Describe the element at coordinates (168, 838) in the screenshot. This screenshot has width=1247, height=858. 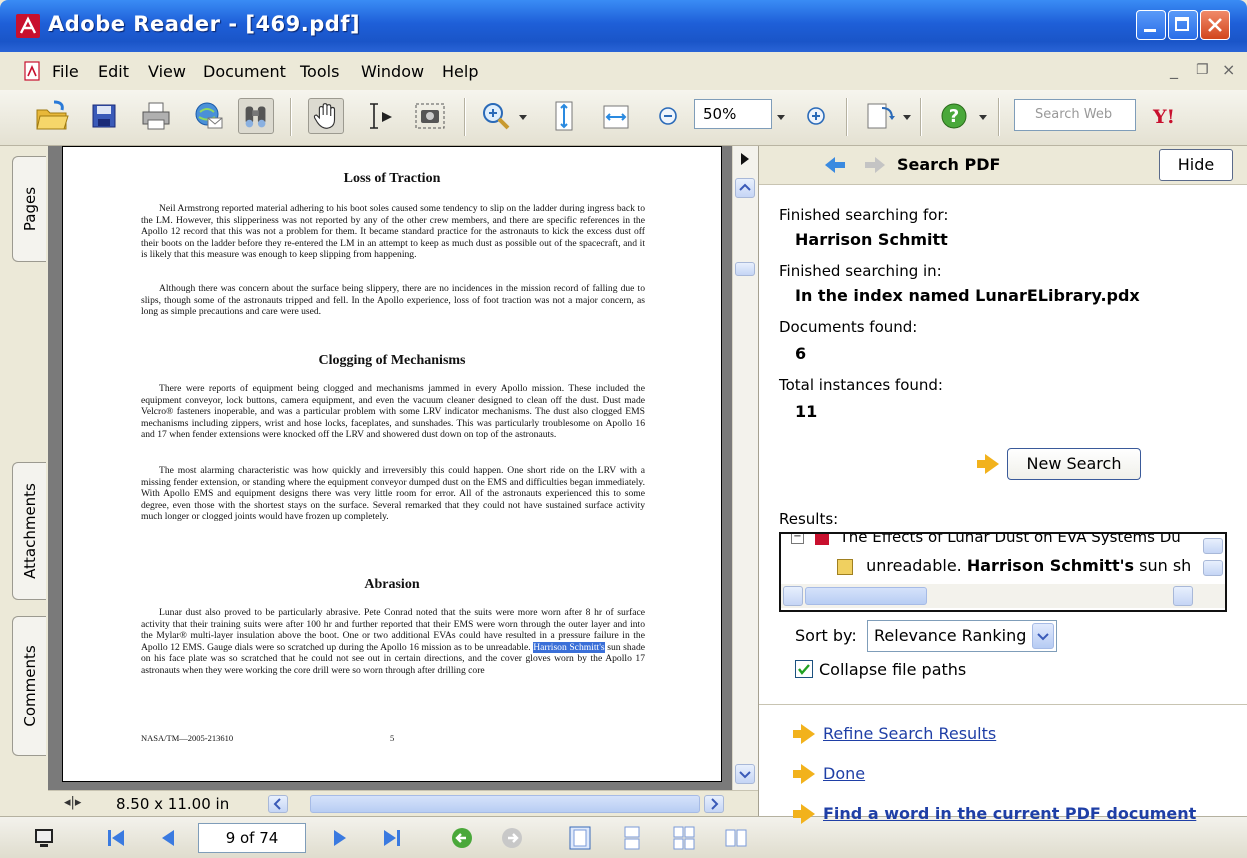
I see `previous-page-icon` at that location.